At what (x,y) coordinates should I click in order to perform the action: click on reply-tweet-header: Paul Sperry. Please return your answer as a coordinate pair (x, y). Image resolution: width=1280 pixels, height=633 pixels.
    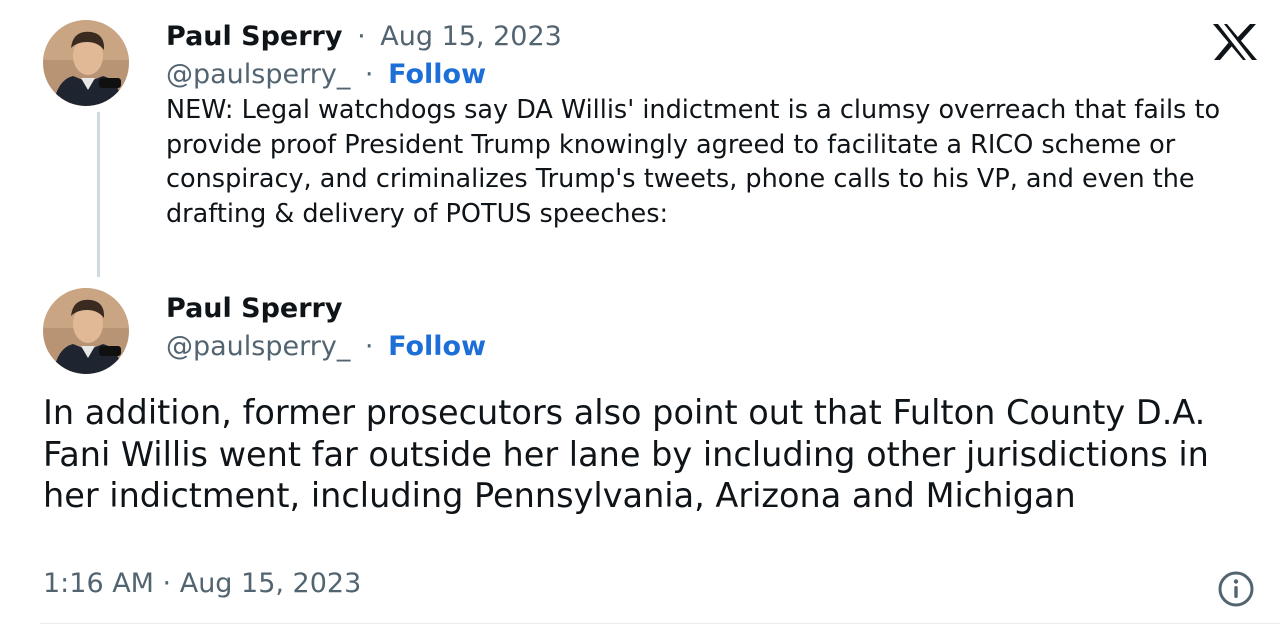
    Looking at the image, I should click on (254, 308).